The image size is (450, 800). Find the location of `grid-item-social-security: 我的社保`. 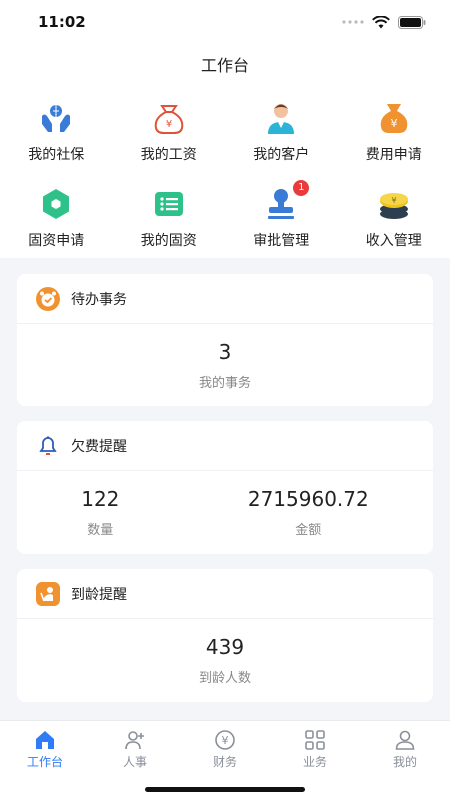

grid-item-social-security: 我的社保 is located at coordinates (56, 131).